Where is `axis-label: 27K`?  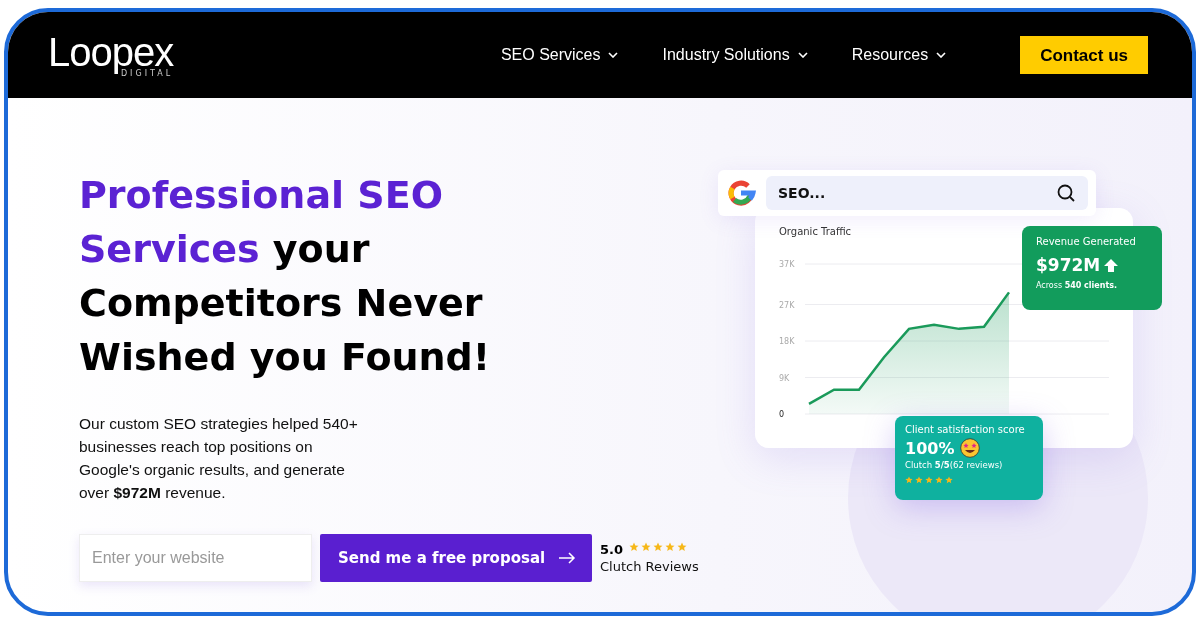 axis-label: 27K is located at coordinates (787, 305).